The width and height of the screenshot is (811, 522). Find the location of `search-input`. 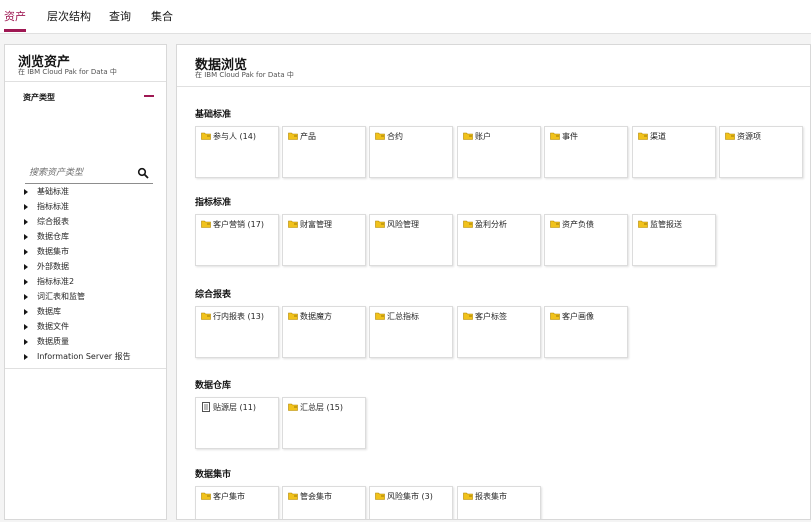

search-input is located at coordinates (79, 173).